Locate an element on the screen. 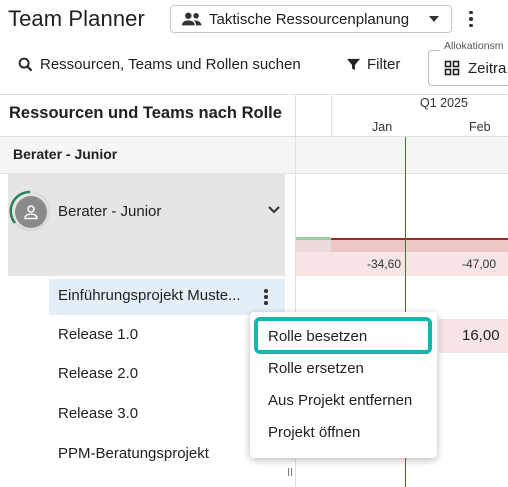  search-label: Ressourcen, Teams und Rollen suchen is located at coordinates (170, 64).